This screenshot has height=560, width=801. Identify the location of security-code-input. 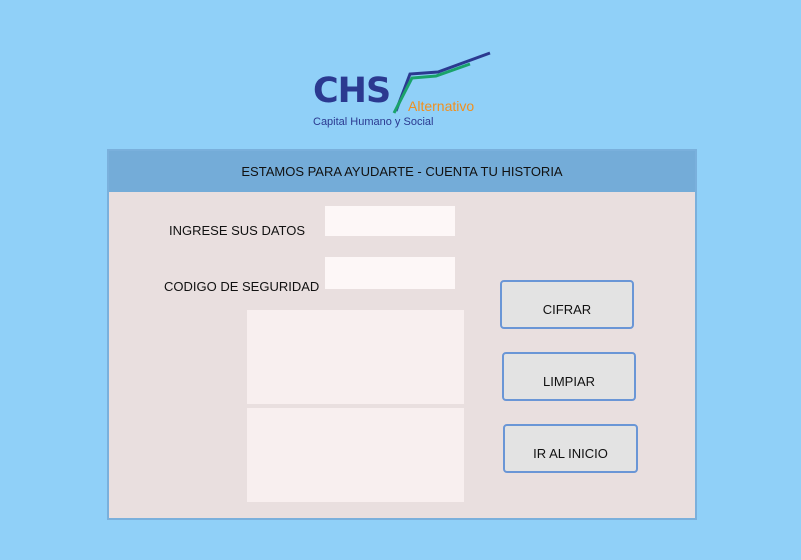
(390, 273).